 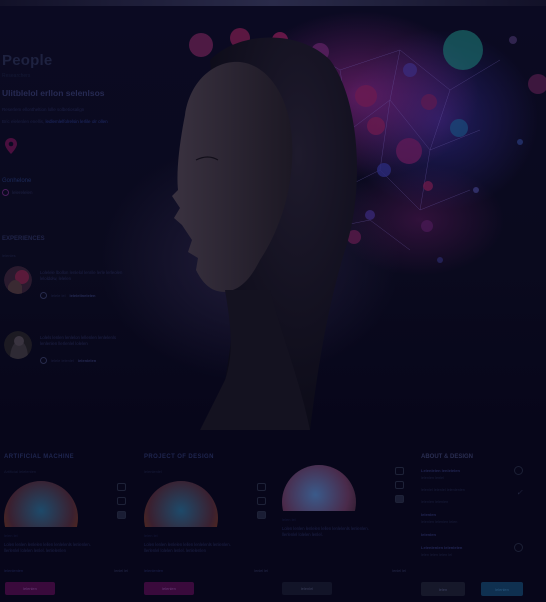 I want to click on experiences-subtitle: lelenles, so click(x=9, y=255).